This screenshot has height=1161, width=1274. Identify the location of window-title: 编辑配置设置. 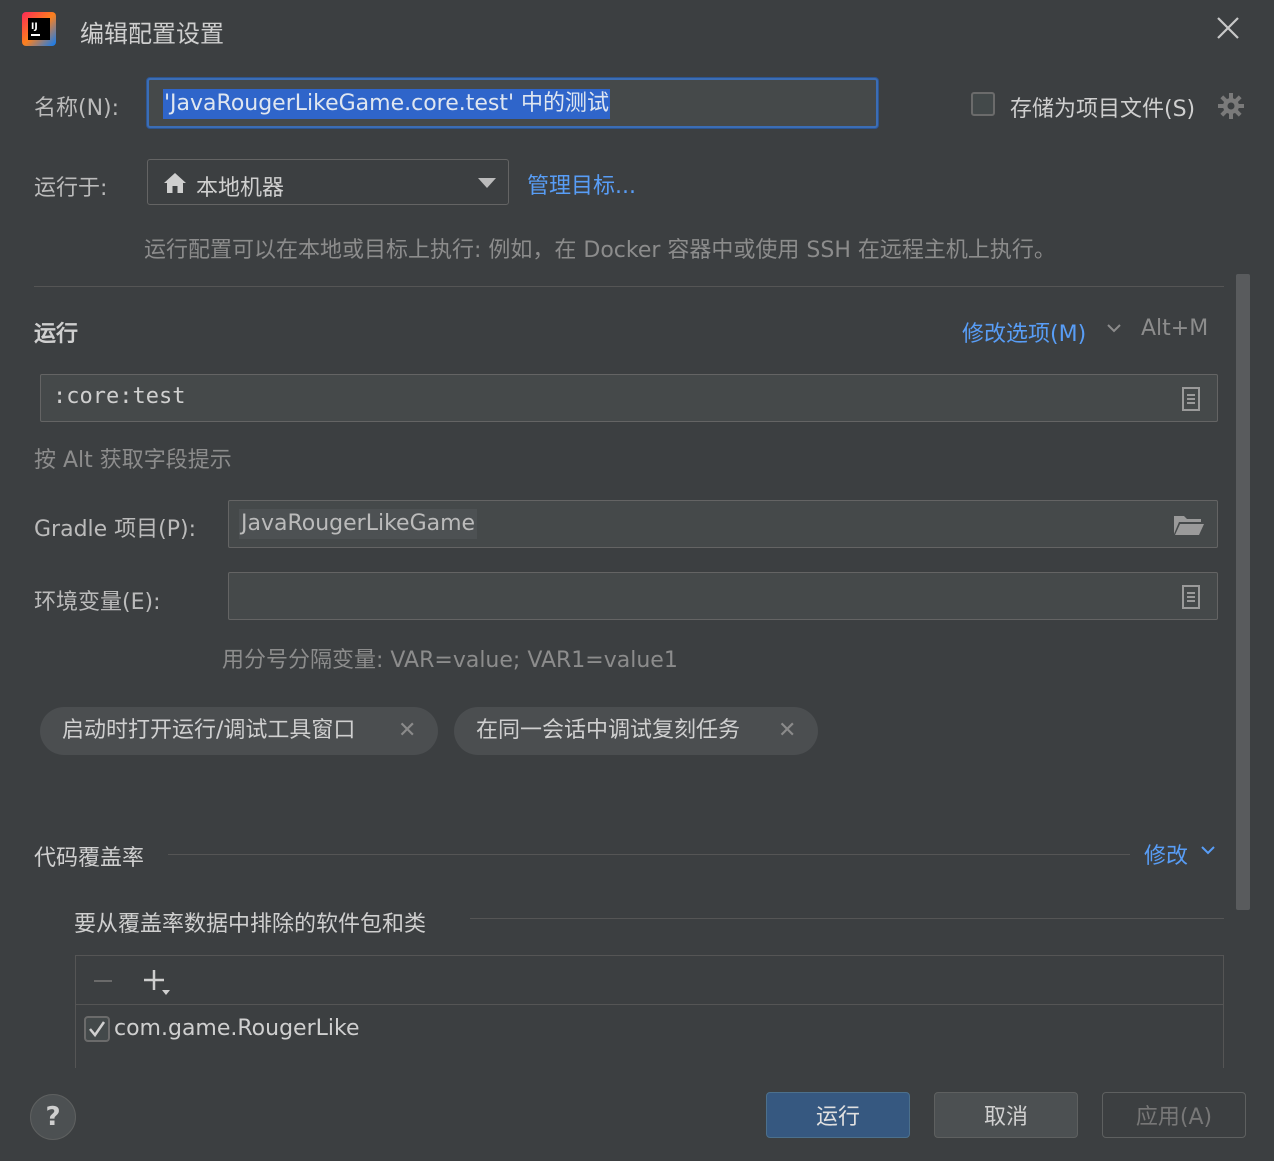
(152, 34).